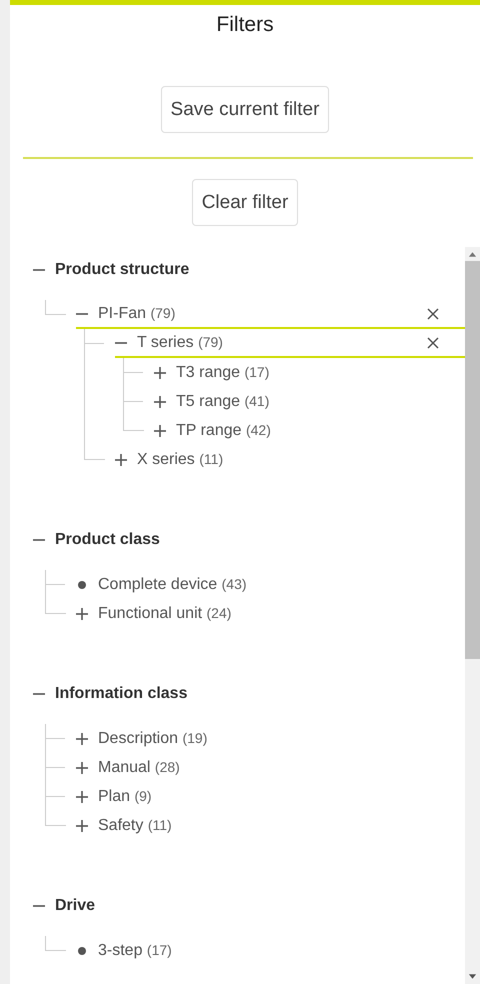 The image size is (480, 984). I want to click on tree-item: Plan (9), so click(270, 796).